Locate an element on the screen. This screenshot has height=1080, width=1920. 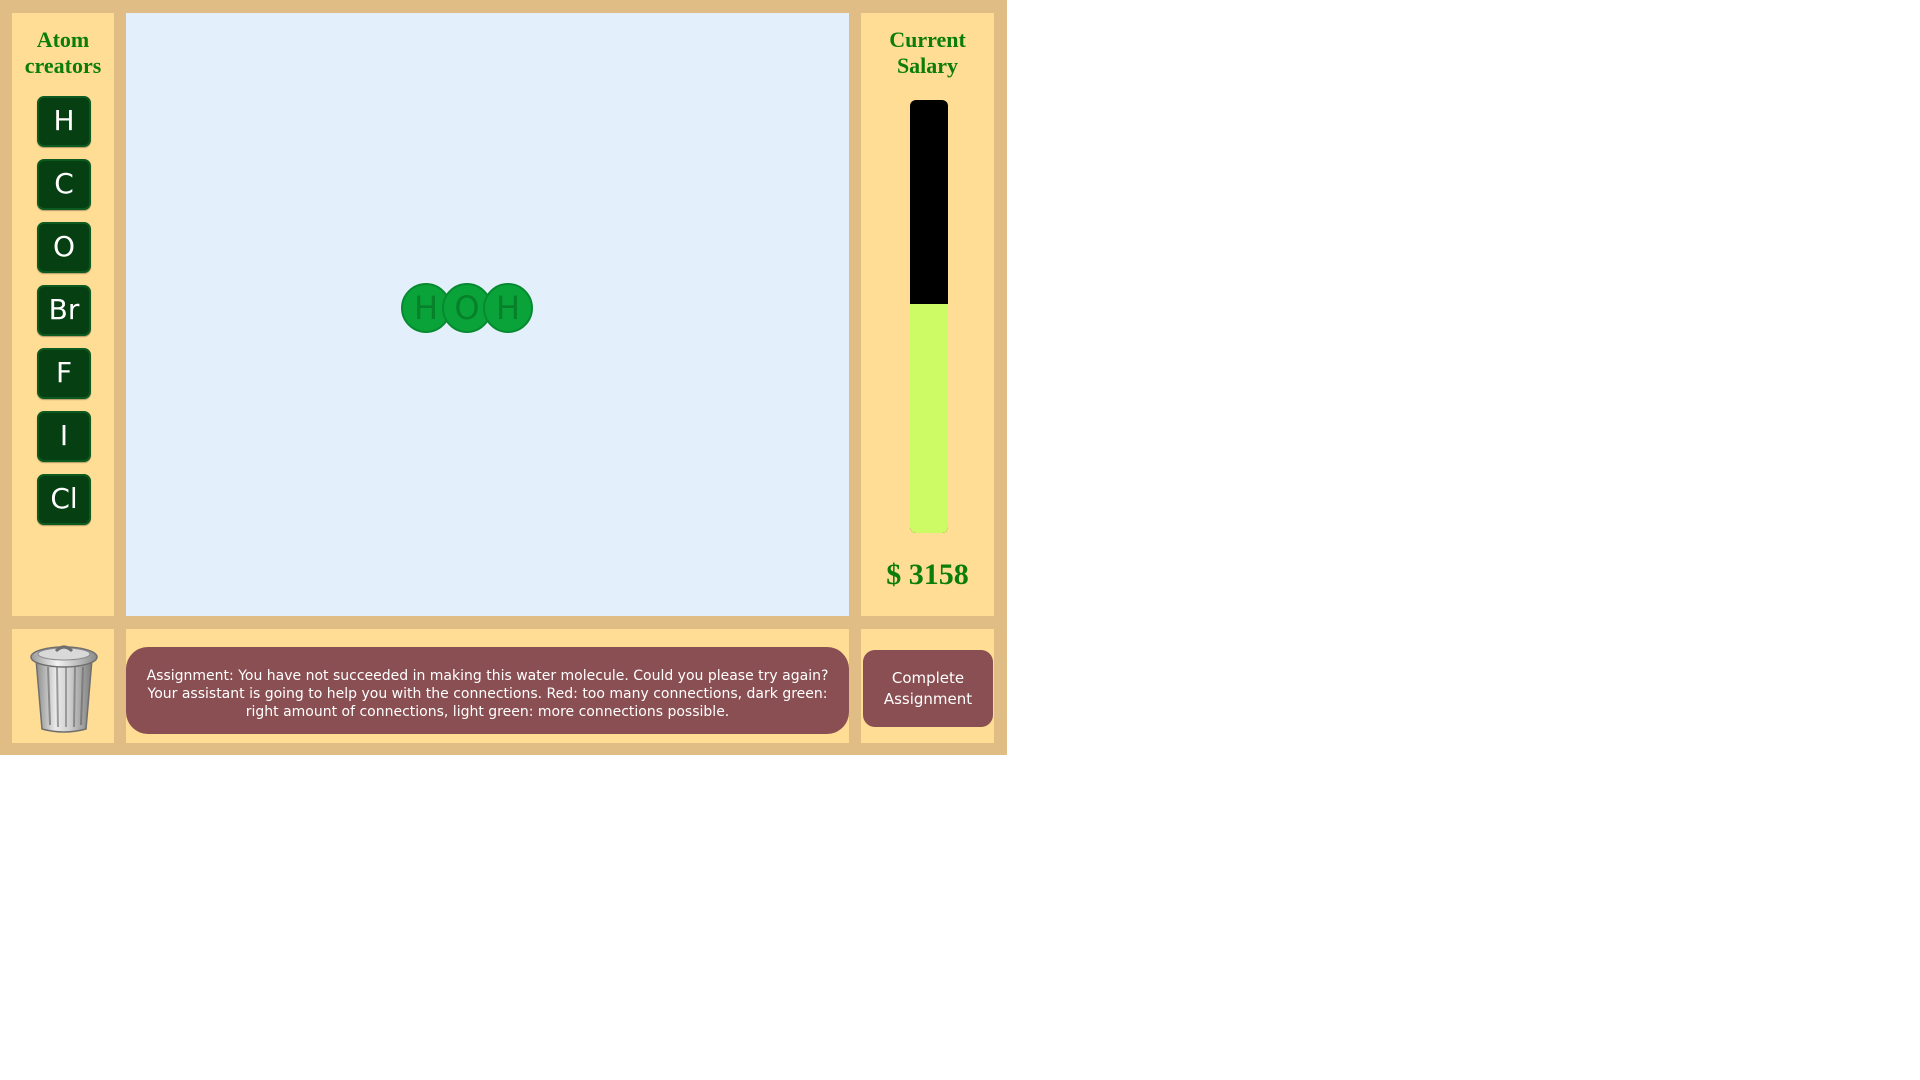
atom-creators-title: Atom creators is located at coordinates (63, 52).